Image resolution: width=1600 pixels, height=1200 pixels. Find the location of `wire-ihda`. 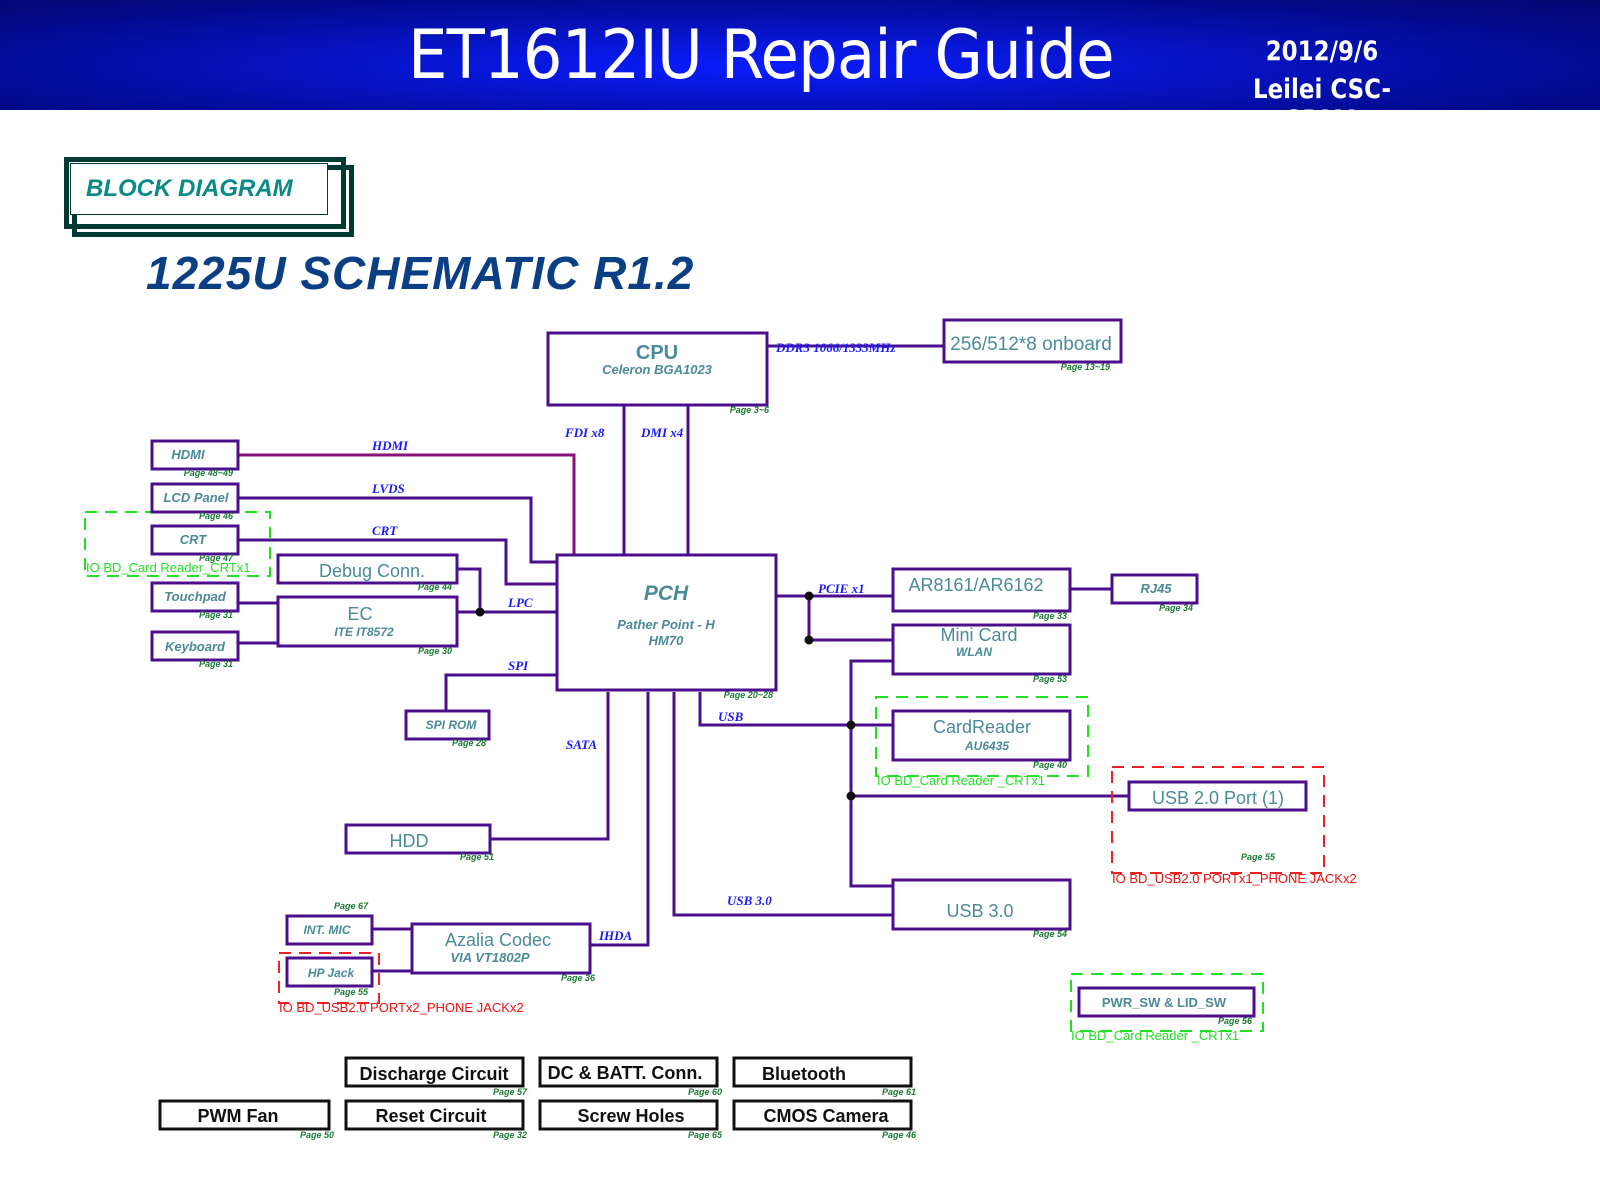

wire-ihda is located at coordinates (620, 819).